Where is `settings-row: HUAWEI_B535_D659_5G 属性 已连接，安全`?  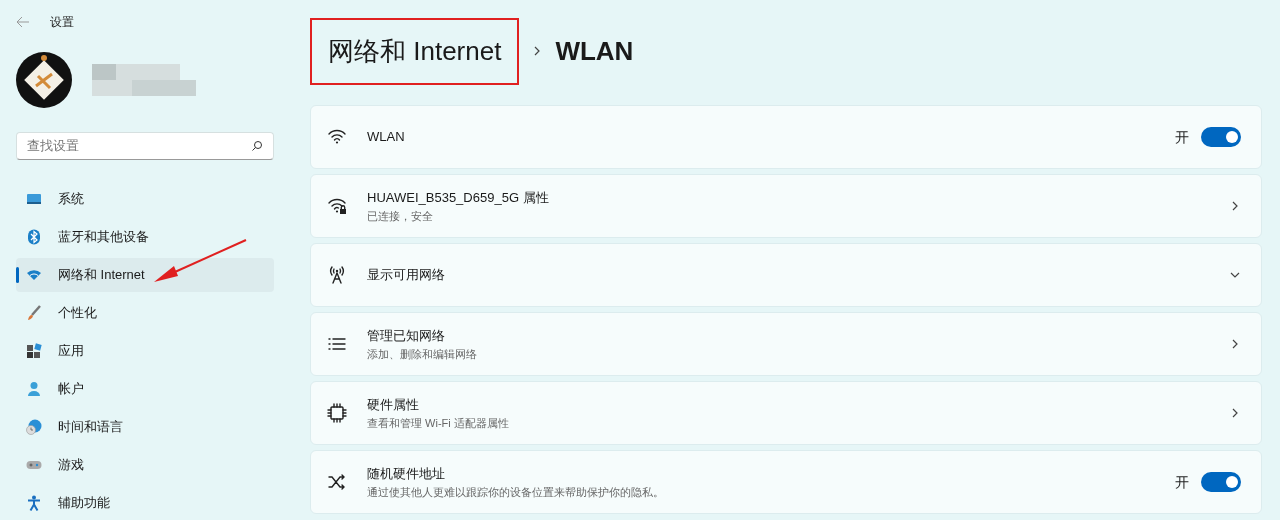
settings-row: HUAWEI_B535_D659_5G 属性 已连接，安全 is located at coordinates (786, 206).